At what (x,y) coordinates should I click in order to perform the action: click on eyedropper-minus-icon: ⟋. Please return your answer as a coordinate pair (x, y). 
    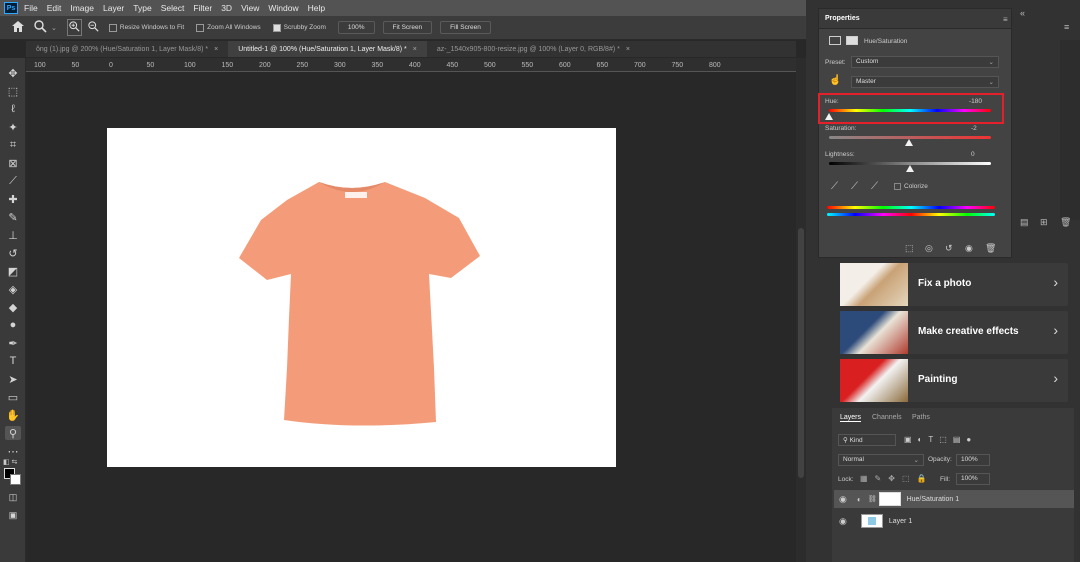
    Looking at the image, I should click on (874, 186).